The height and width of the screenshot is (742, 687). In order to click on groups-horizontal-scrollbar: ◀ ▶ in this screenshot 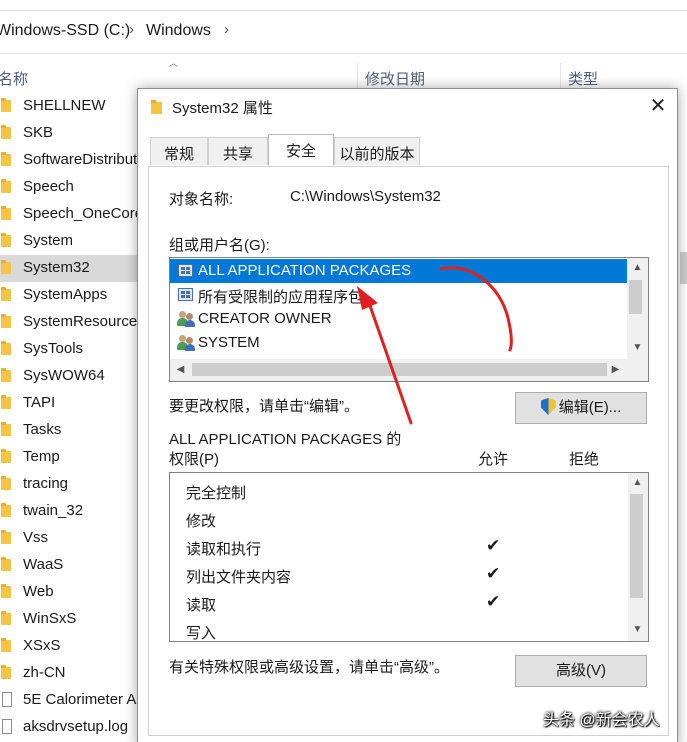, I will do `click(409, 370)`.